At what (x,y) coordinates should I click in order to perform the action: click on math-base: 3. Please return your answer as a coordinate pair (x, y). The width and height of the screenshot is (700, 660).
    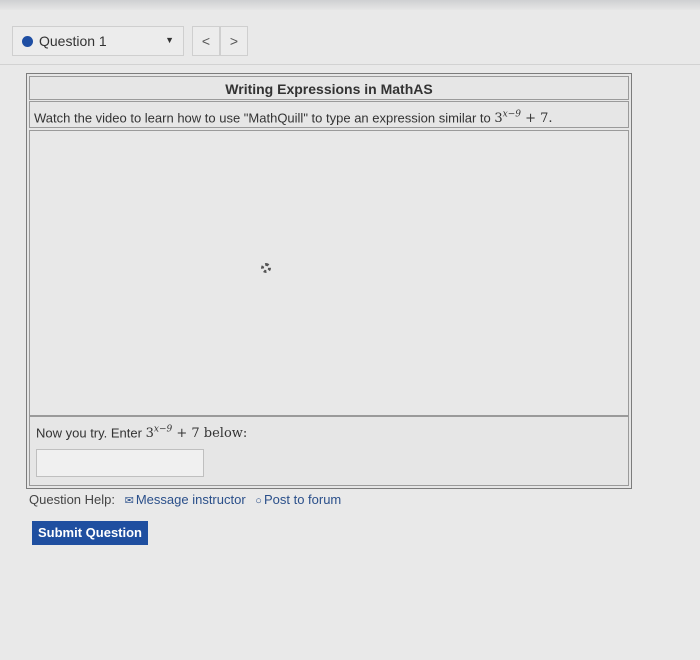
    Looking at the image, I should click on (498, 119).